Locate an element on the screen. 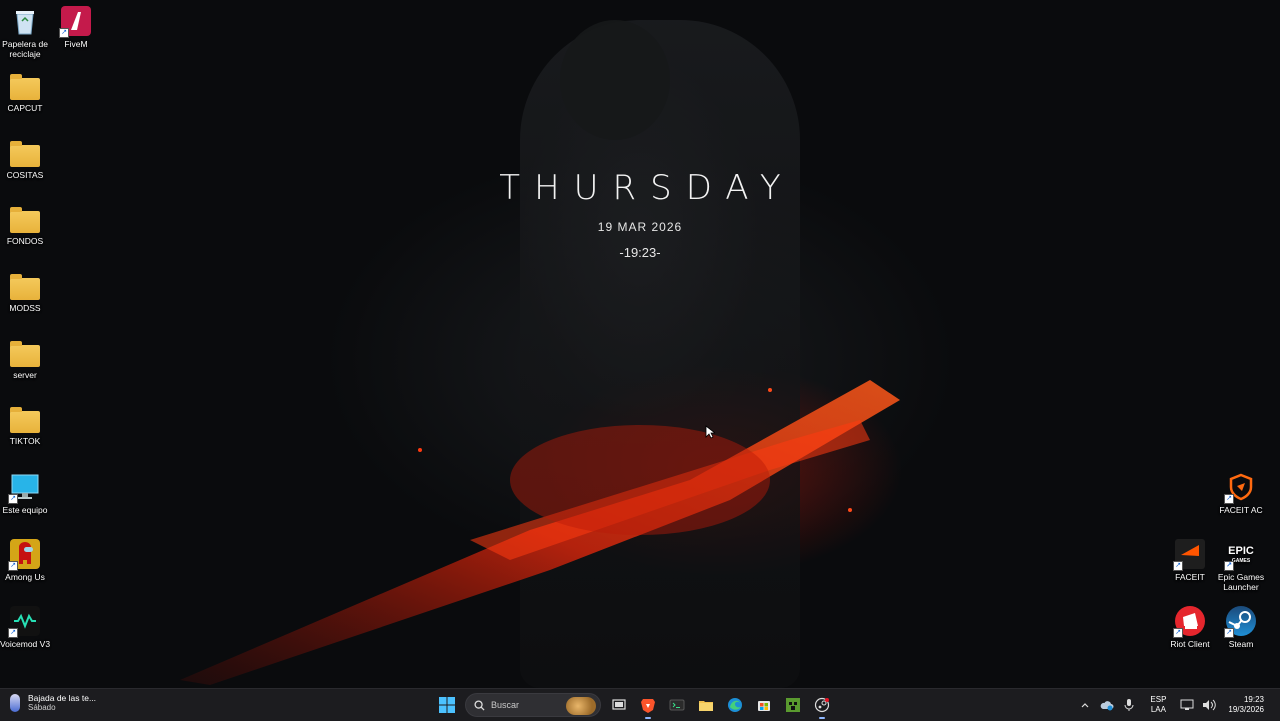 The image size is (1280, 721). clock-date: 19 MAR 2026 is located at coordinates (640, 227).